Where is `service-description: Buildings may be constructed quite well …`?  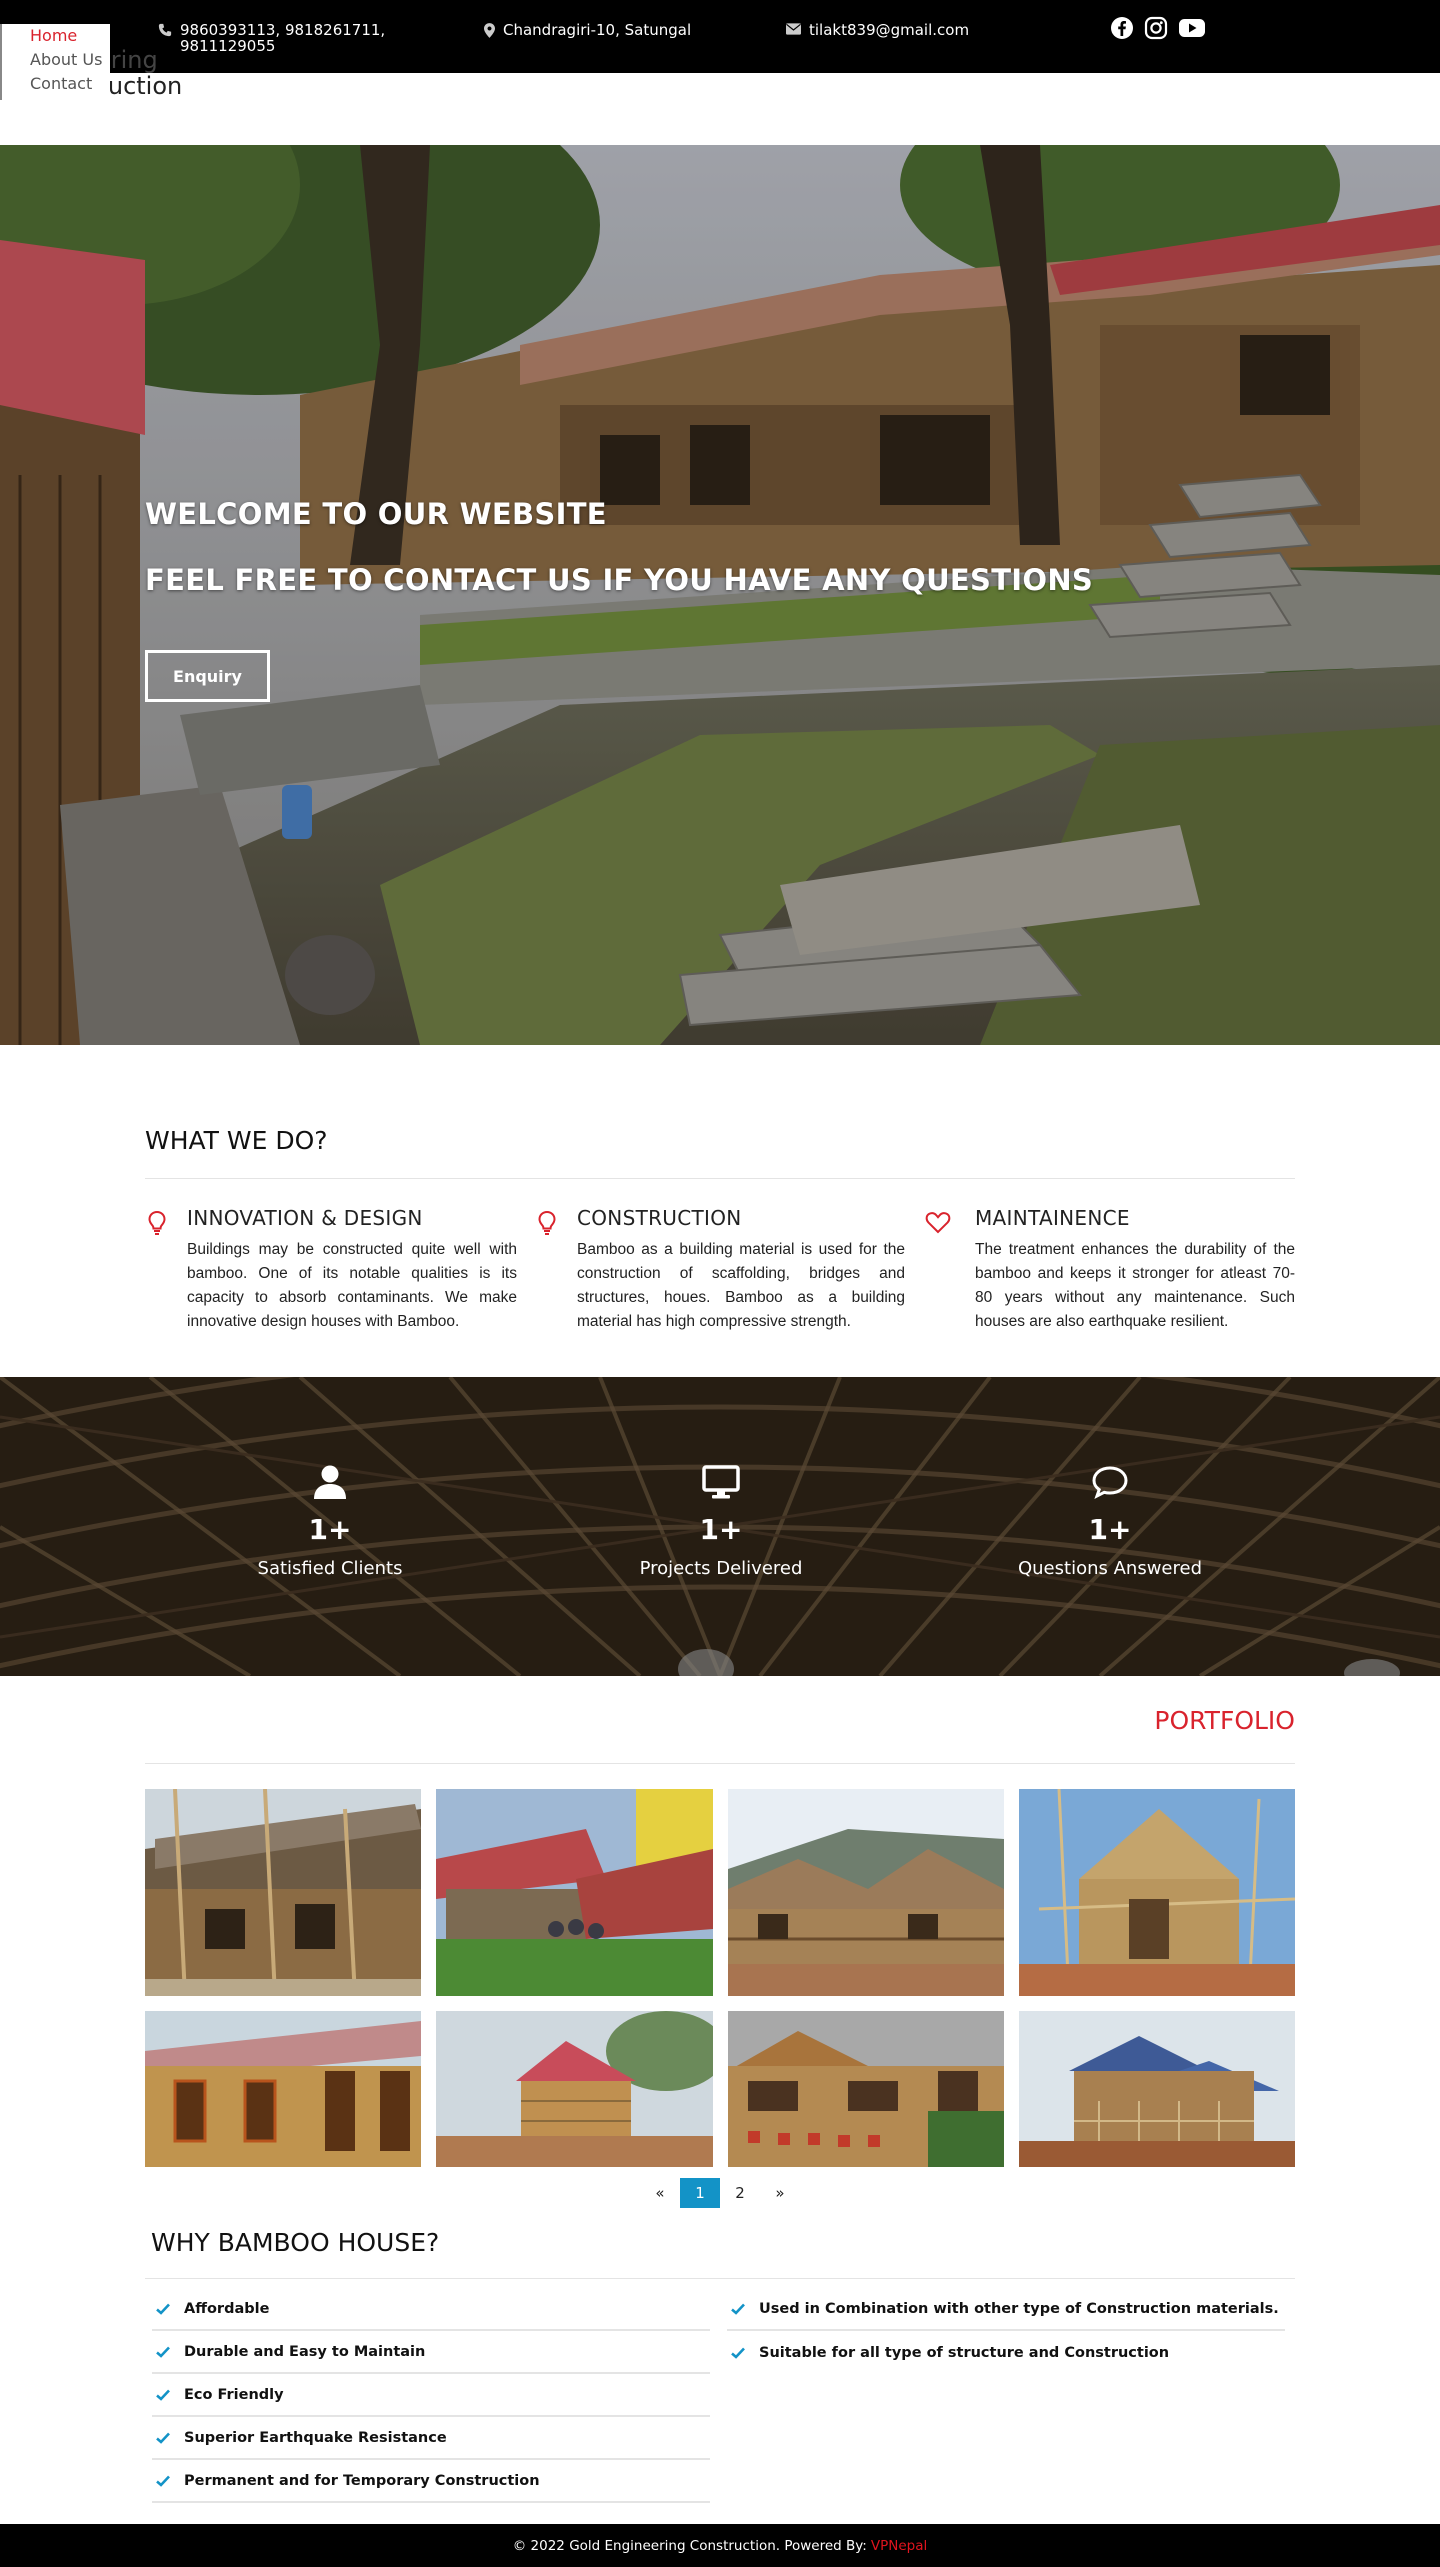 service-description: Buildings may be constructed quite well … is located at coordinates (352, 1285).